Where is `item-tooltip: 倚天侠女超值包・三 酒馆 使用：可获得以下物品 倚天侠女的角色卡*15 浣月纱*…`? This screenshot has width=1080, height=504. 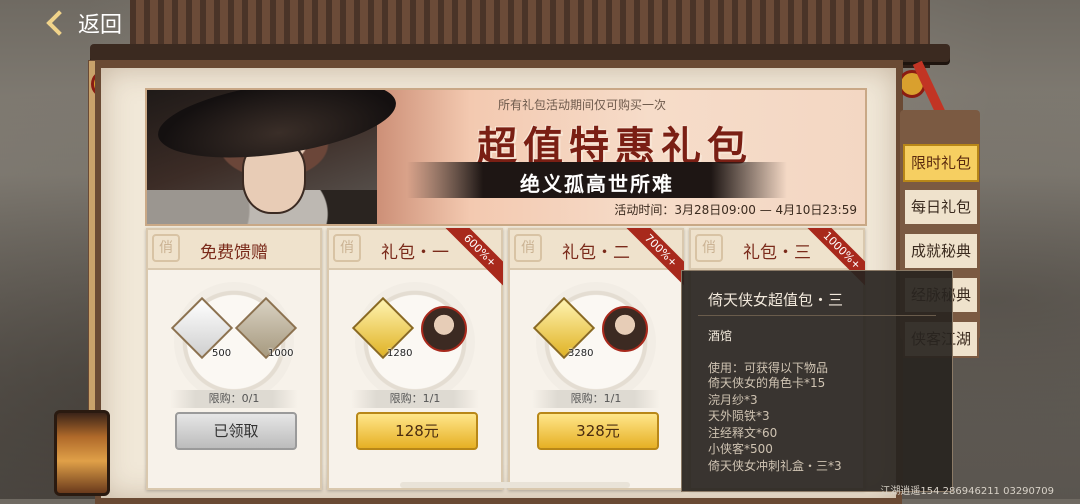
item-tooltip: 倚天侠女超值包・三 酒馆 使用：可获得以下物品 倚天侠女的角色卡*15 浣月纱*… is located at coordinates (817, 381).